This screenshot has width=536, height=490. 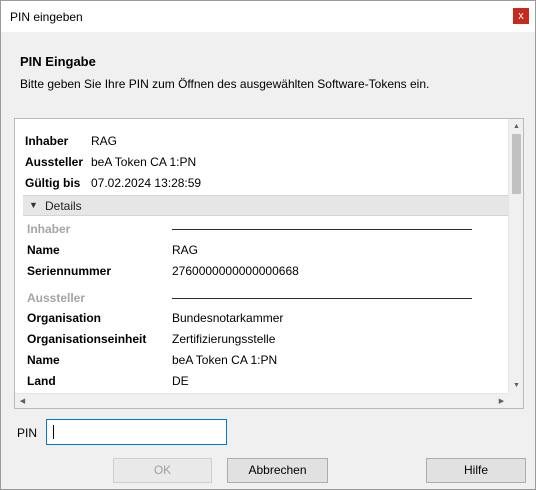 I want to click on detail-value: DE, so click(x=180, y=381).